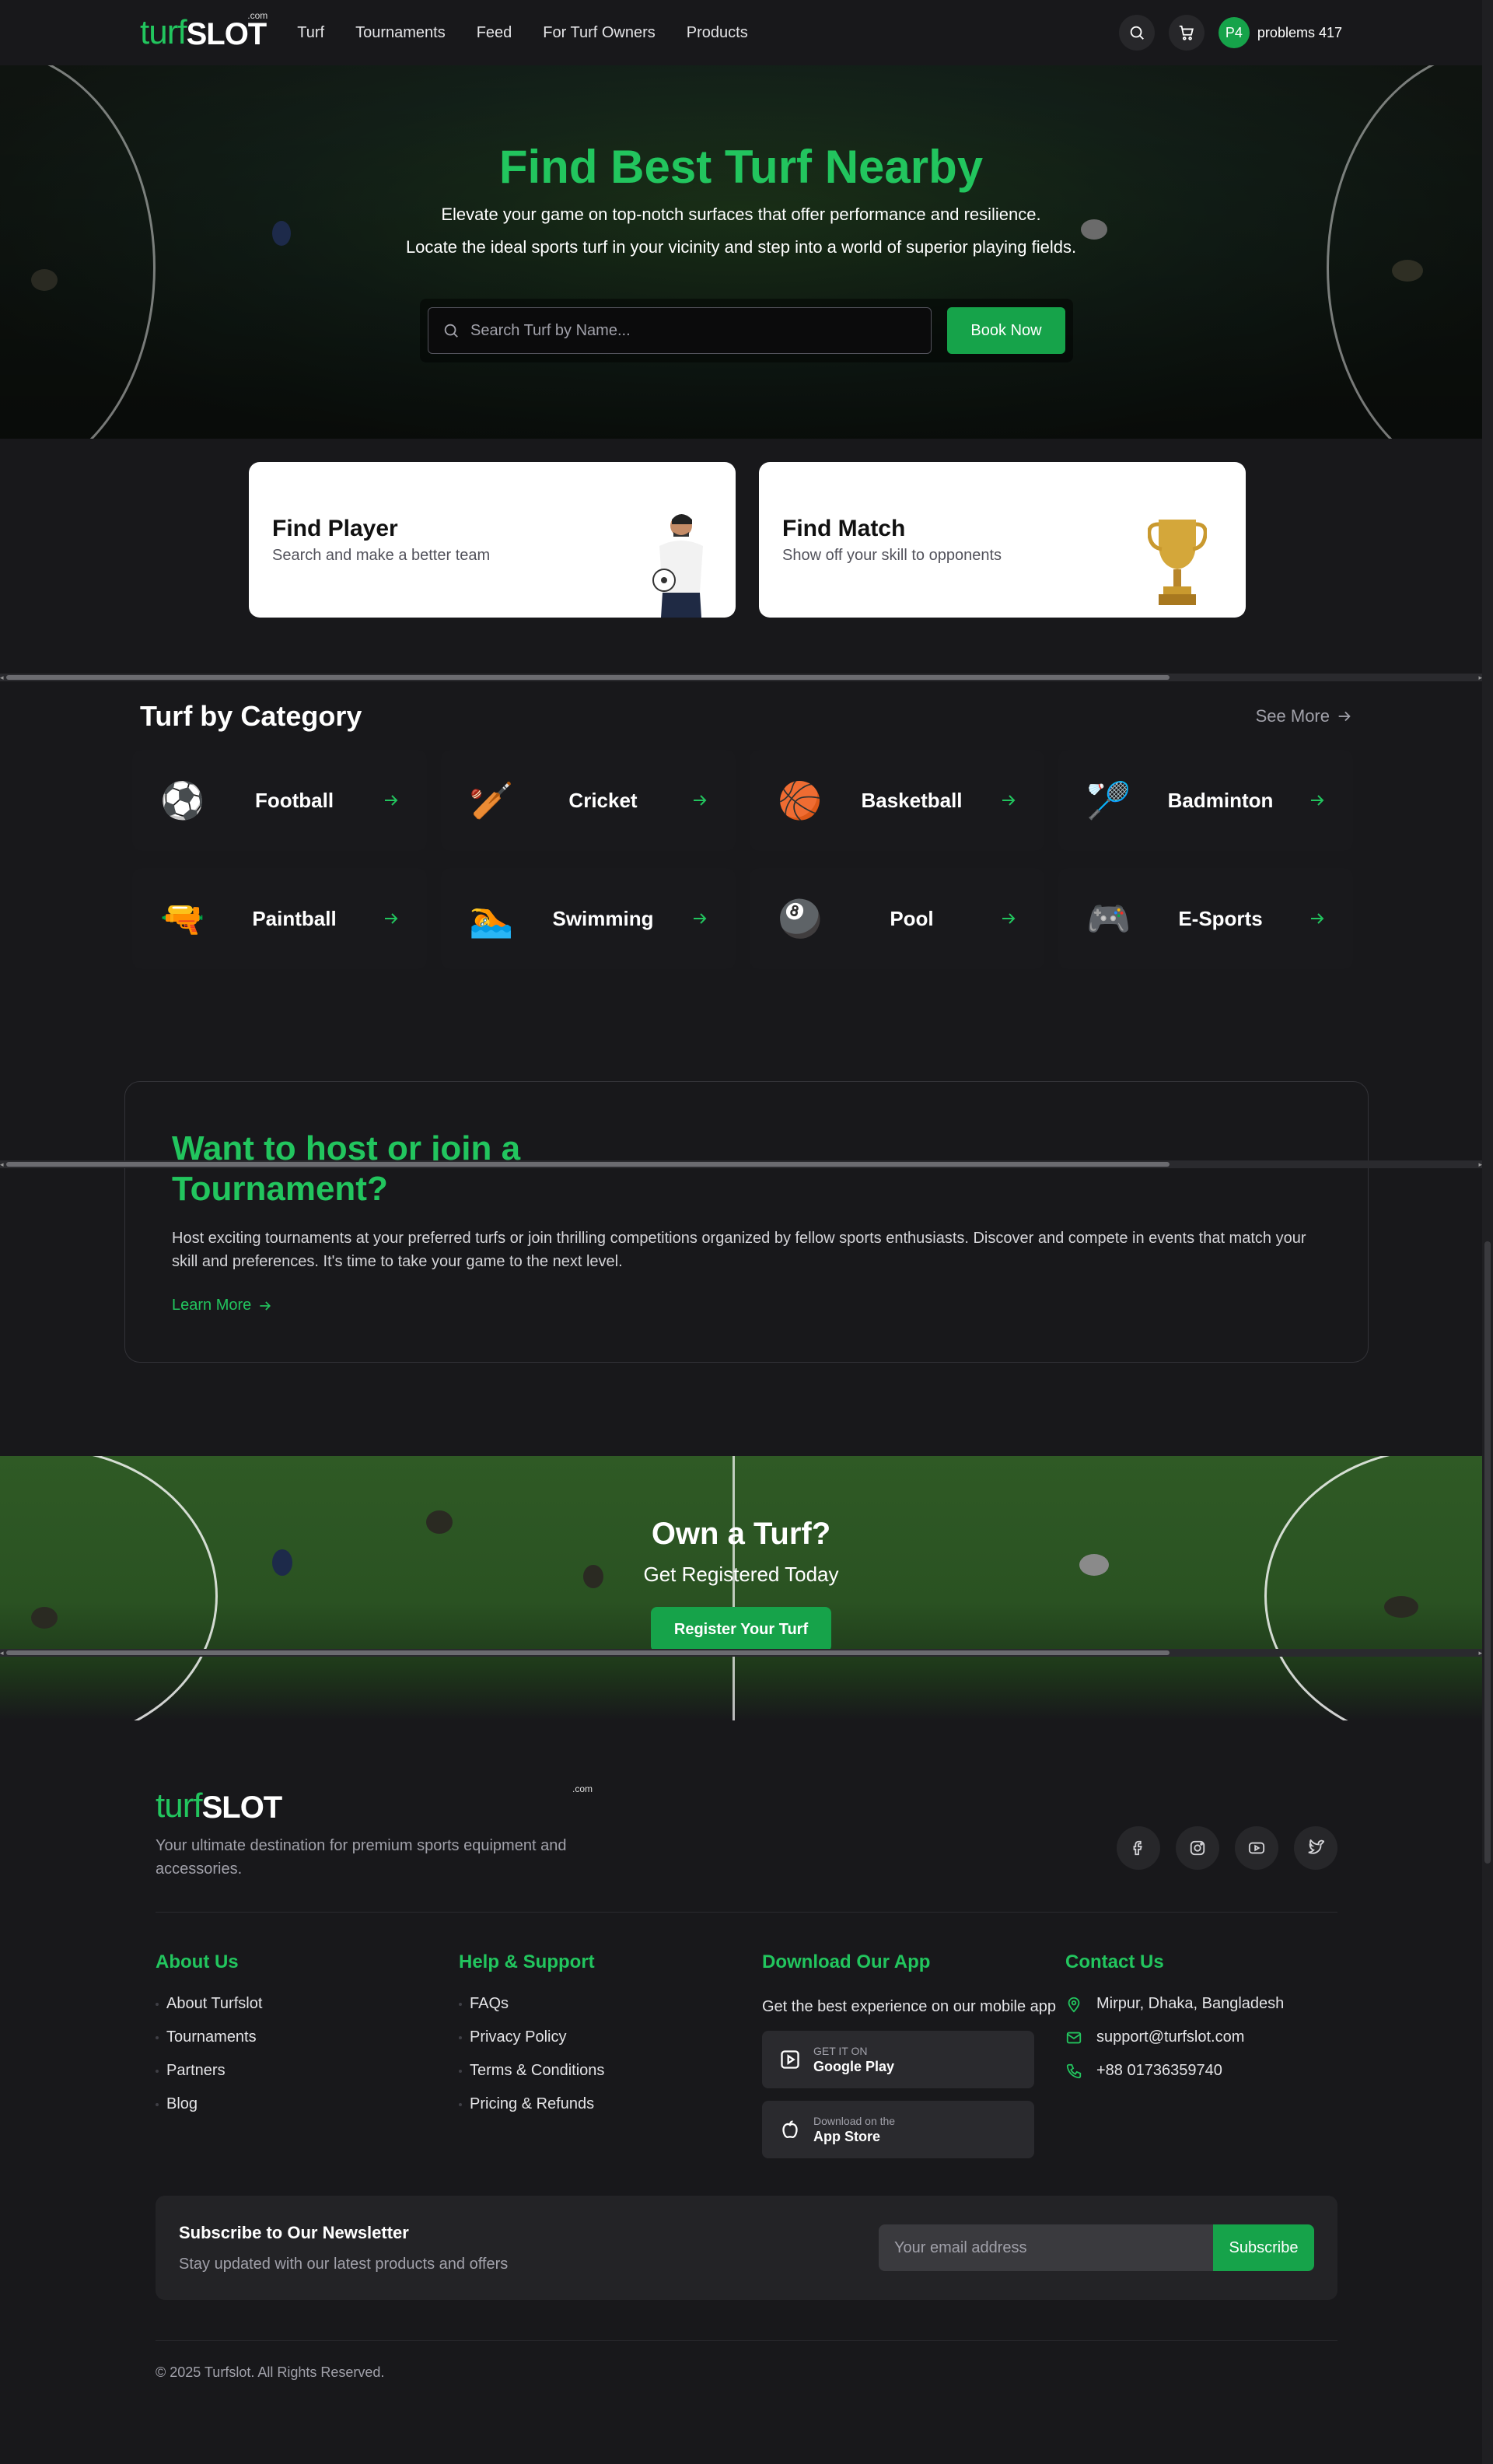  What do you see at coordinates (451, 331) in the screenshot?
I see `search-icon` at bounding box center [451, 331].